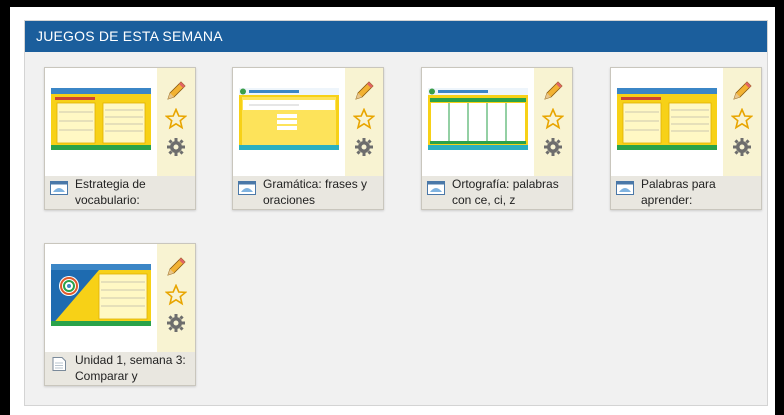 This screenshot has width=784, height=415. I want to click on game-card: Estrategia de vocabulario:, so click(120, 138).